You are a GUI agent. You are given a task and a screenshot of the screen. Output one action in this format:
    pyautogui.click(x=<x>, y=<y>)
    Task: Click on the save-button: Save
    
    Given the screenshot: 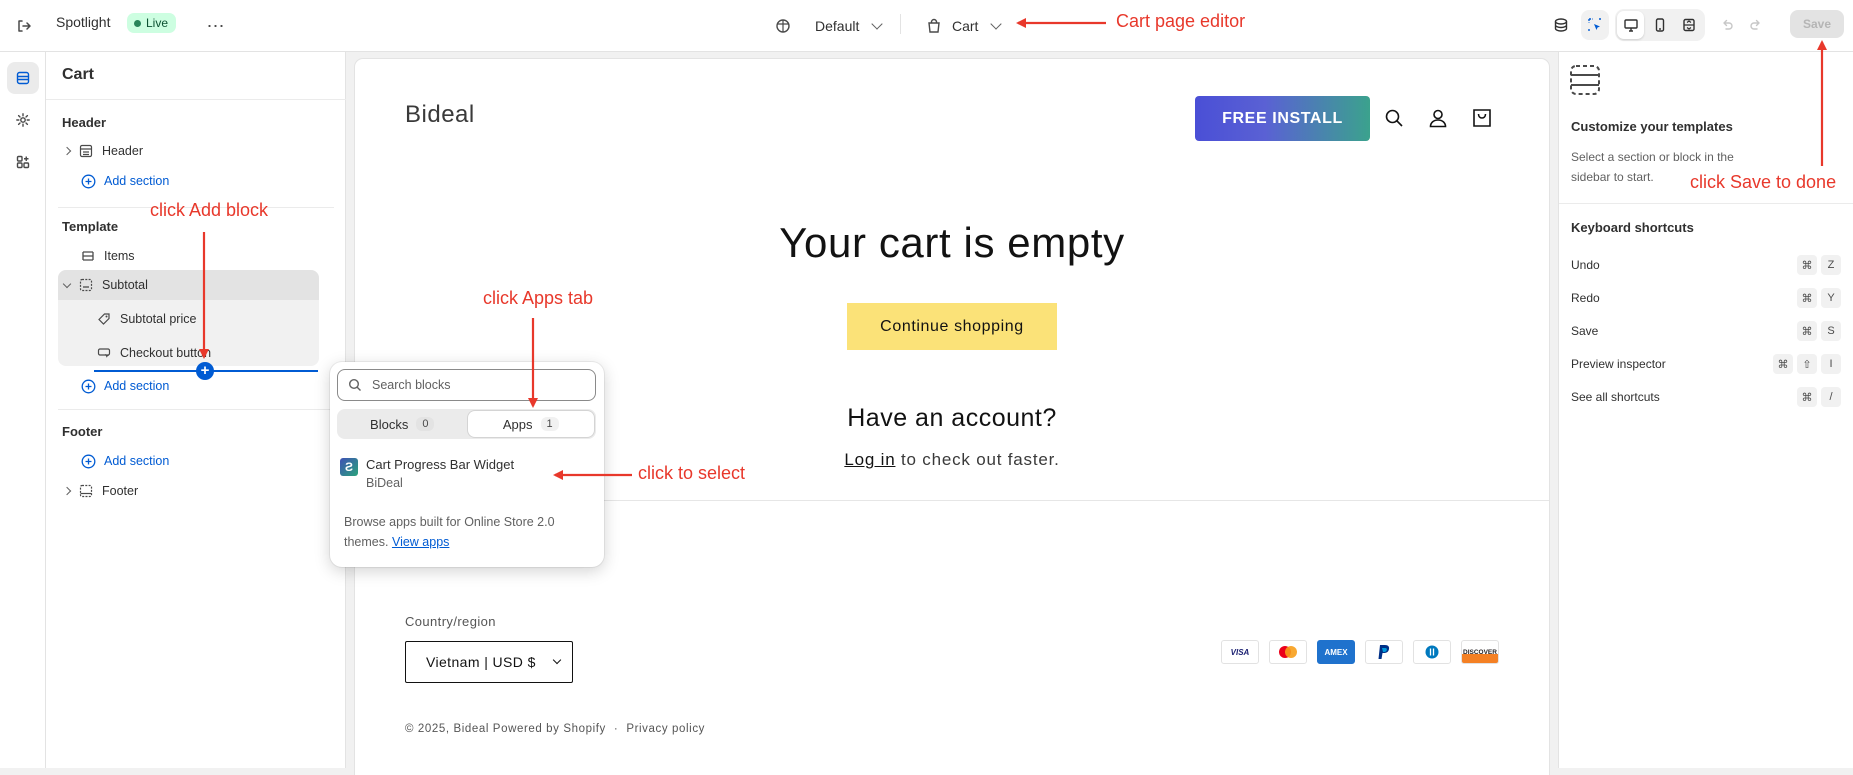 What is the action you would take?
    pyautogui.click(x=1817, y=24)
    